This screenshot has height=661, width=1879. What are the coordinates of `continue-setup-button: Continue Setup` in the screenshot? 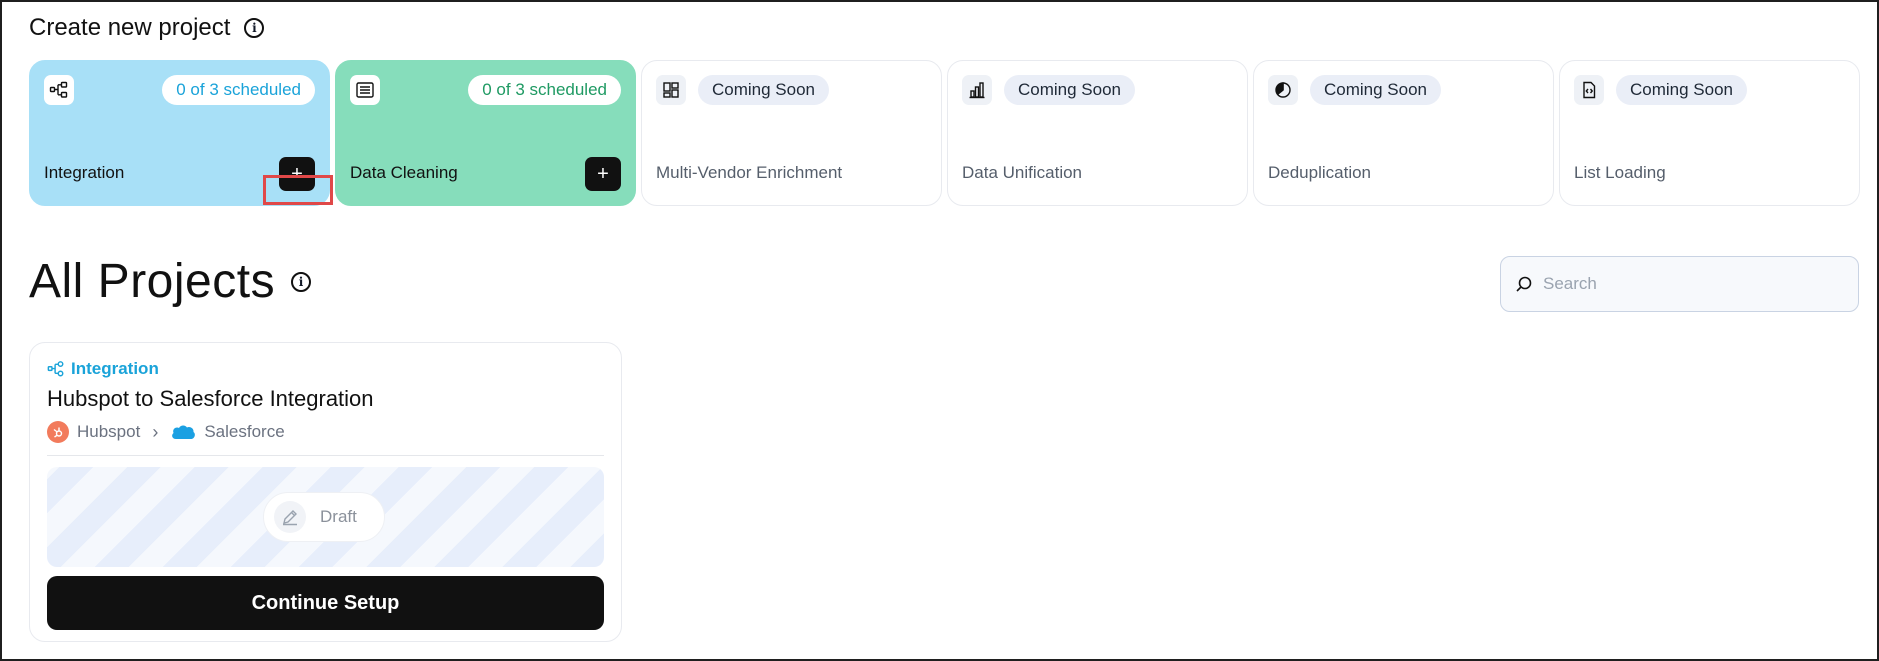 It's located at (325, 603).